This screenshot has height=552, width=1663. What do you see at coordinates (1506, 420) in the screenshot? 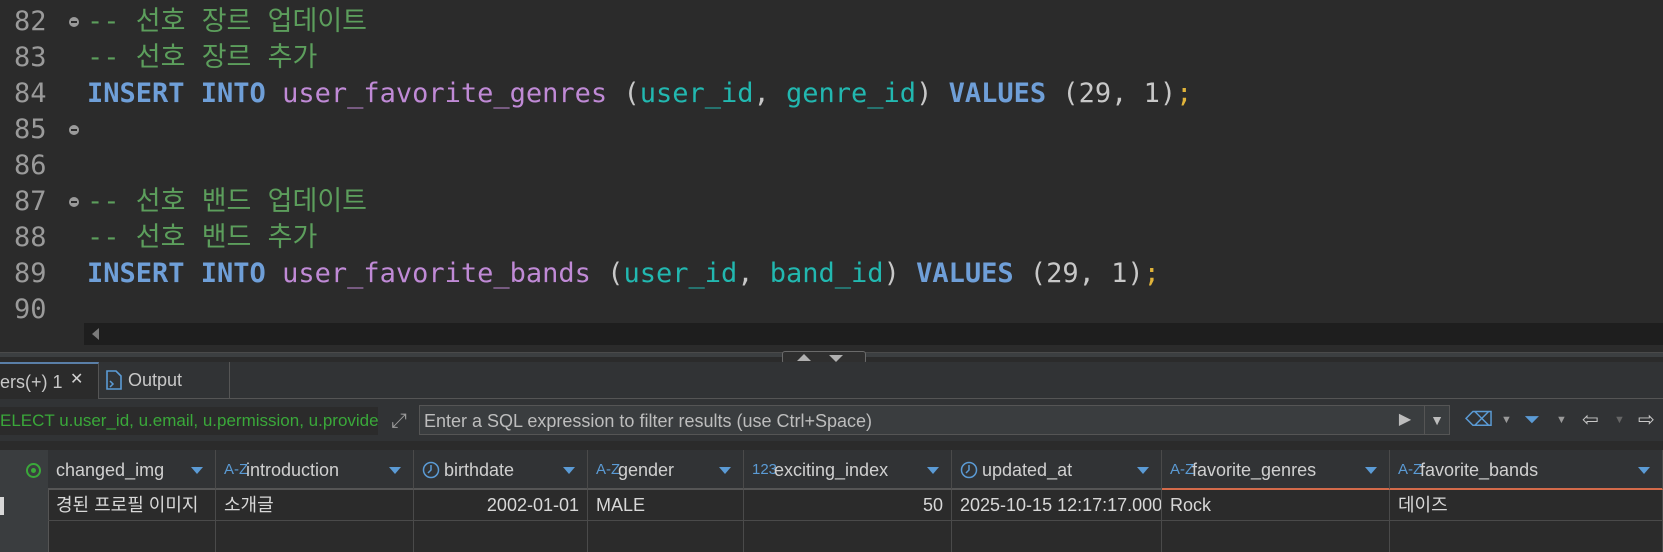
I see `eraser-dropdown-icon: ▼` at bounding box center [1506, 420].